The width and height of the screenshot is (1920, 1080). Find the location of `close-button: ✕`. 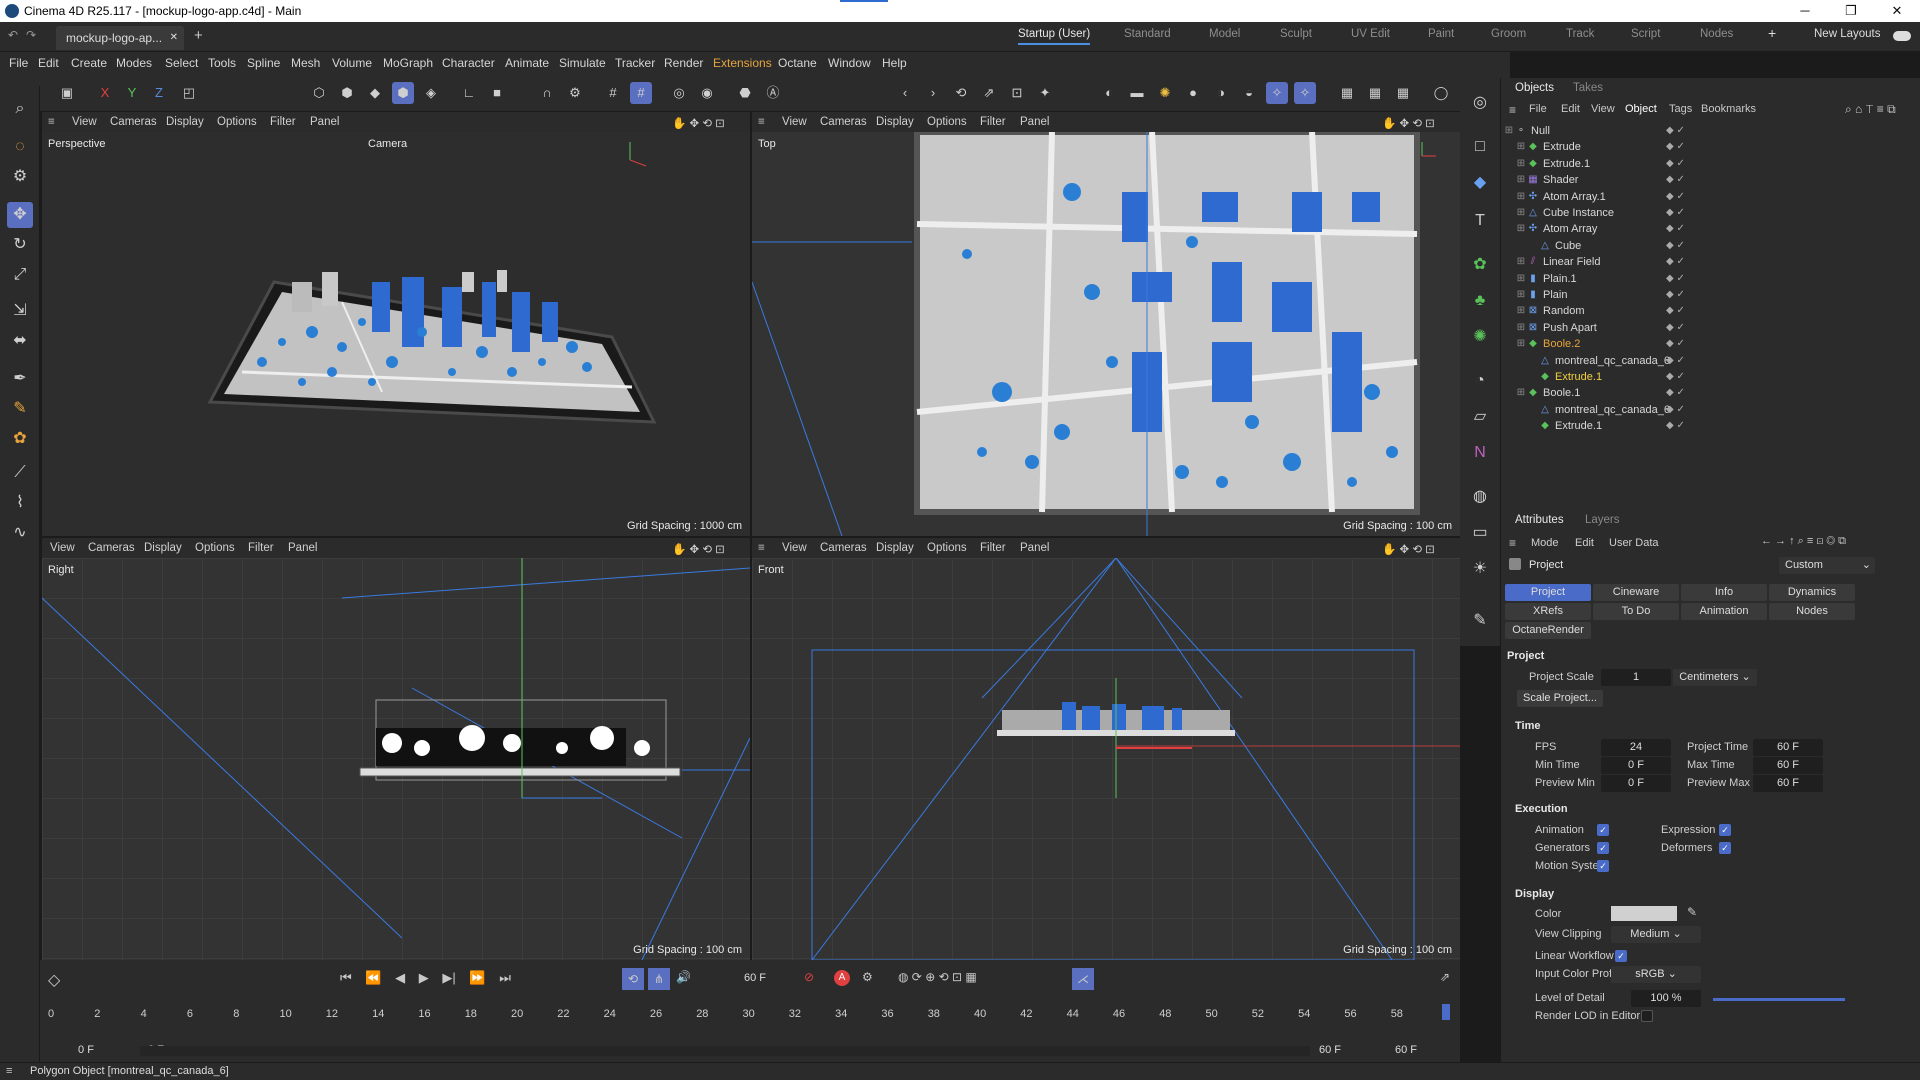

close-button: ✕ is located at coordinates (1897, 11).